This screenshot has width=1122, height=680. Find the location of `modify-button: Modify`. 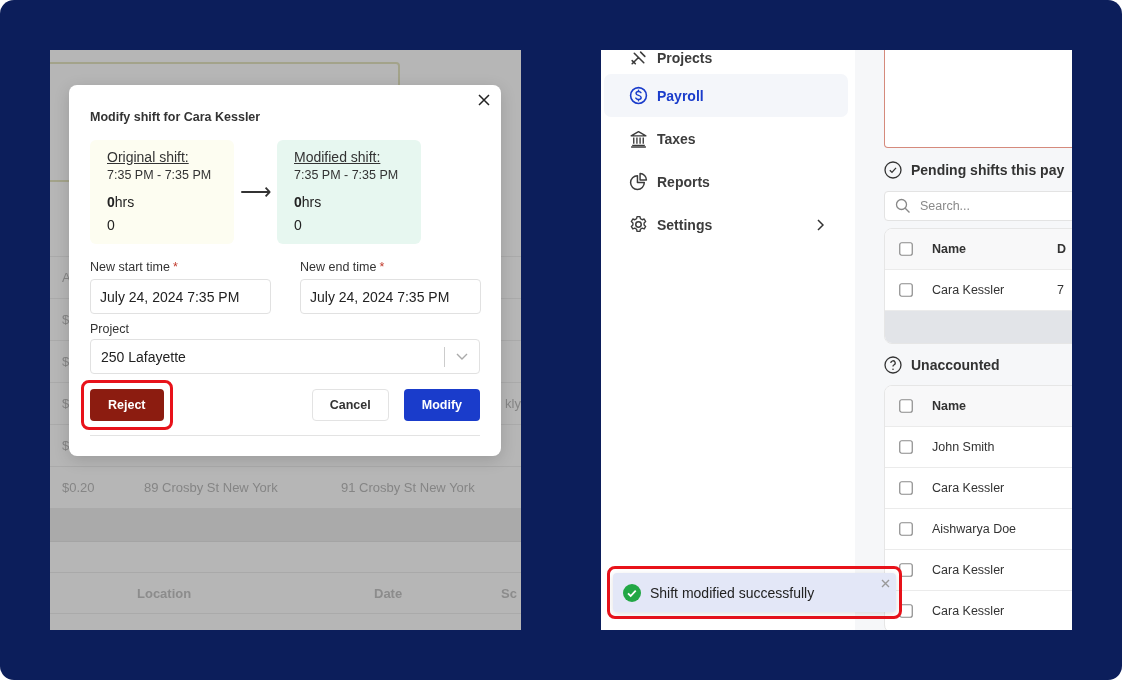

modify-button: Modify is located at coordinates (441, 405).